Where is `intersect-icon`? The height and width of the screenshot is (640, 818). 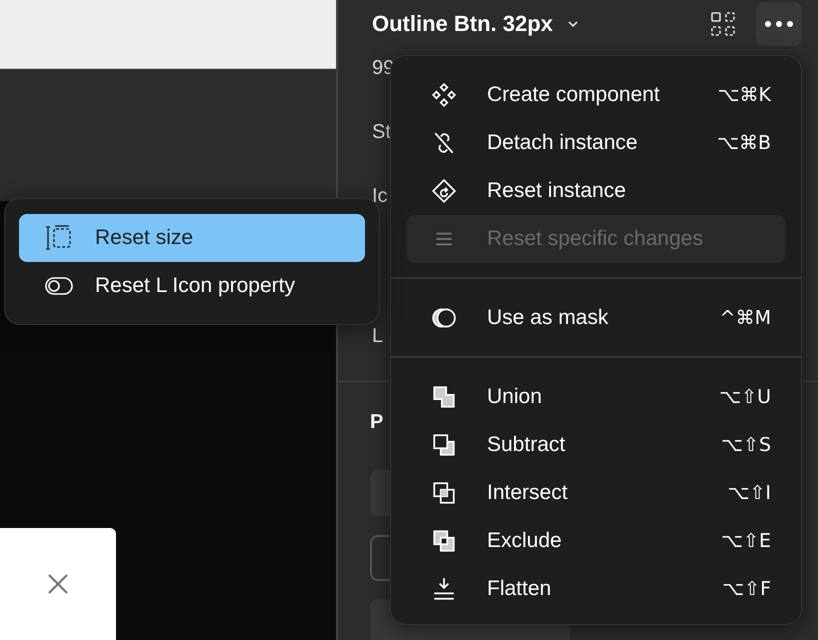
intersect-icon is located at coordinates (444, 493).